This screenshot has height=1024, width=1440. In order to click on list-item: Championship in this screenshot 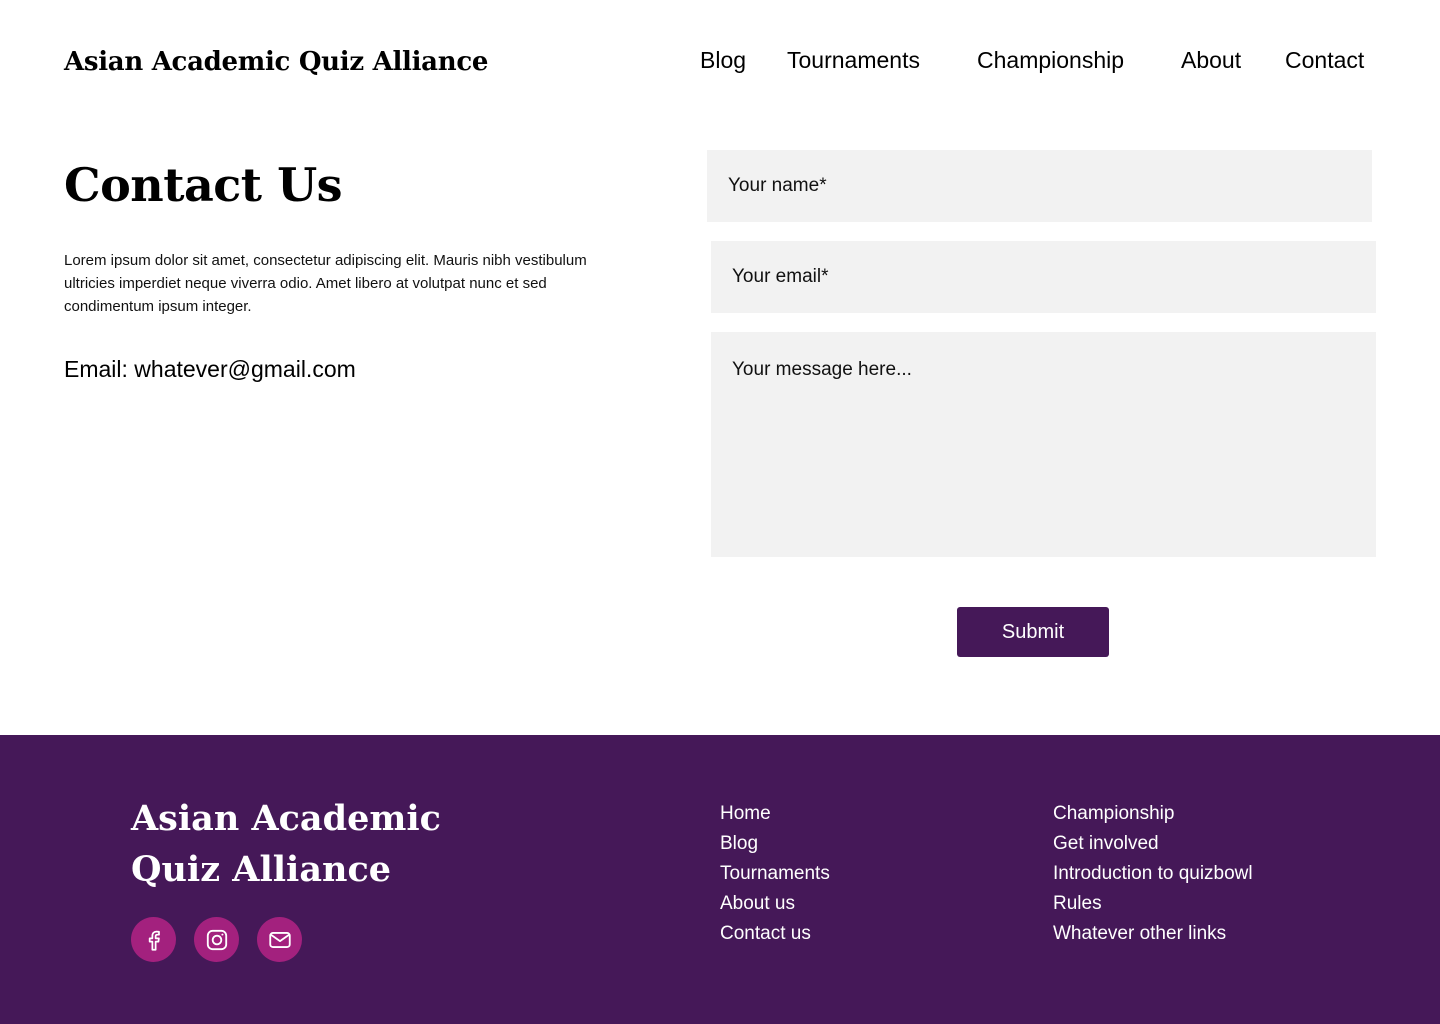, I will do `click(1153, 818)`.